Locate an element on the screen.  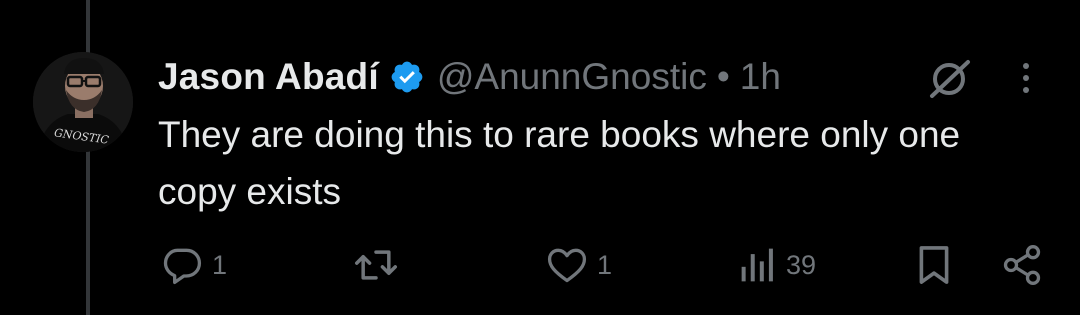
like-button: 1 is located at coordinates (578, 265).